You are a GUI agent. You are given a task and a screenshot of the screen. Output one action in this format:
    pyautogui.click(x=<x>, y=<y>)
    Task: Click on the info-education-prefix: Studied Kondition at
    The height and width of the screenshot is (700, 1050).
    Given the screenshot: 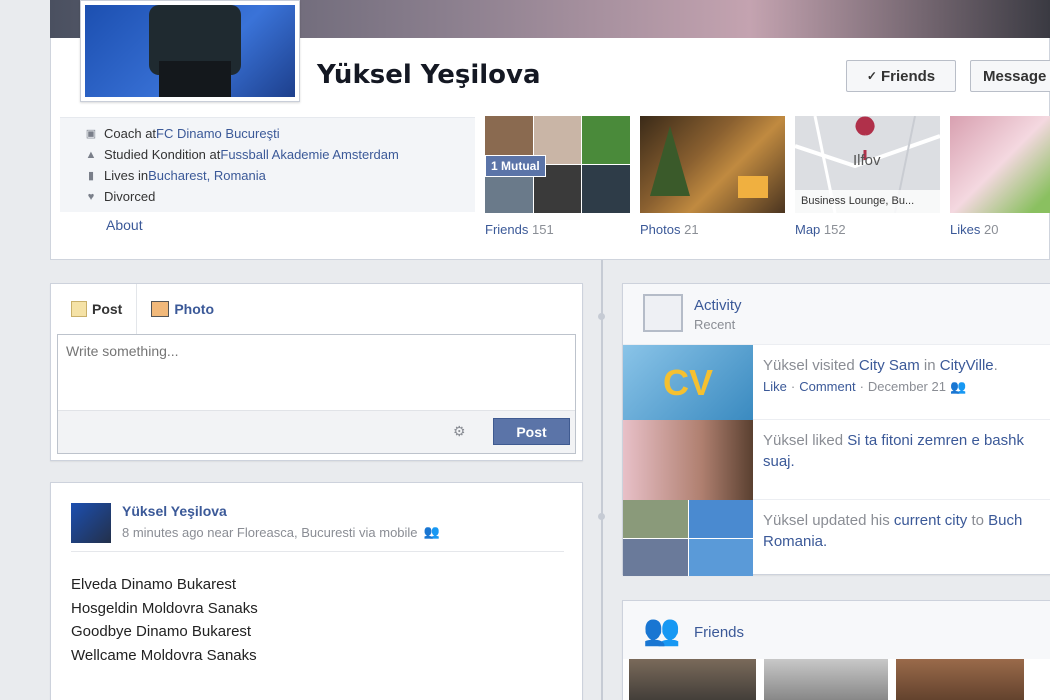 What is the action you would take?
    pyautogui.click(x=162, y=154)
    